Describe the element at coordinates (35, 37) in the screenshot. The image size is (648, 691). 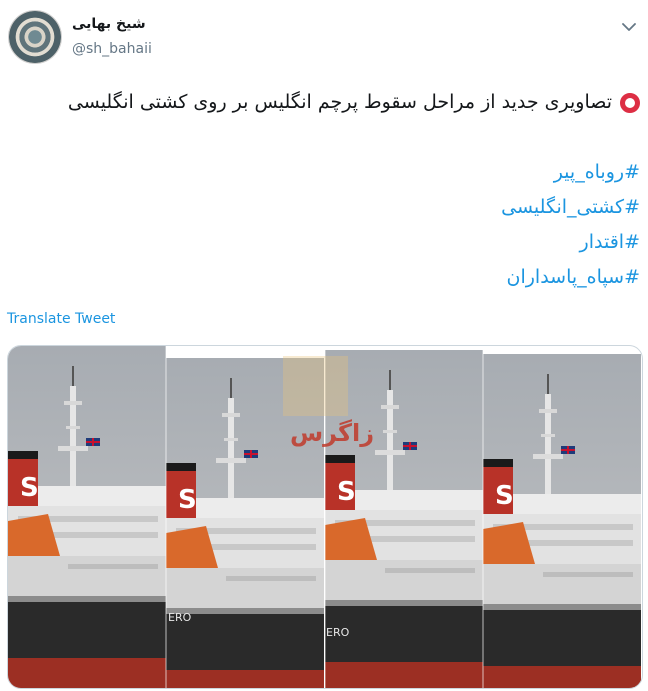
I see `avatar` at that location.